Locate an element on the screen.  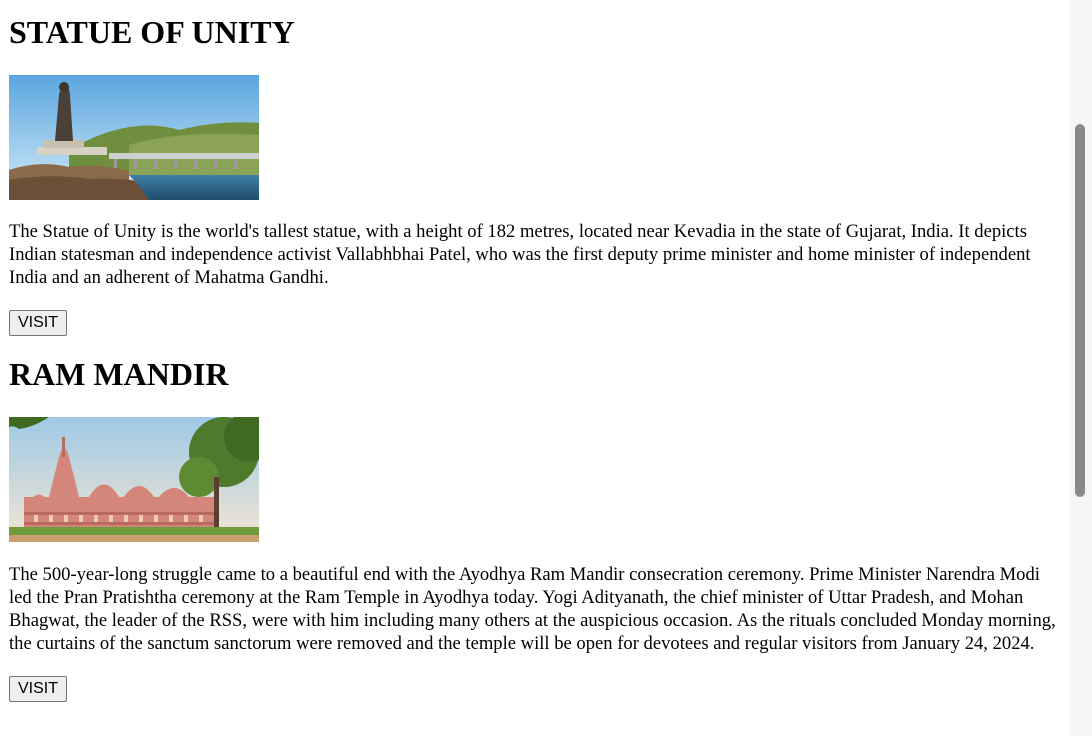
visit-button-ram-mandir: VISIT is located at coordinates (38, 689).